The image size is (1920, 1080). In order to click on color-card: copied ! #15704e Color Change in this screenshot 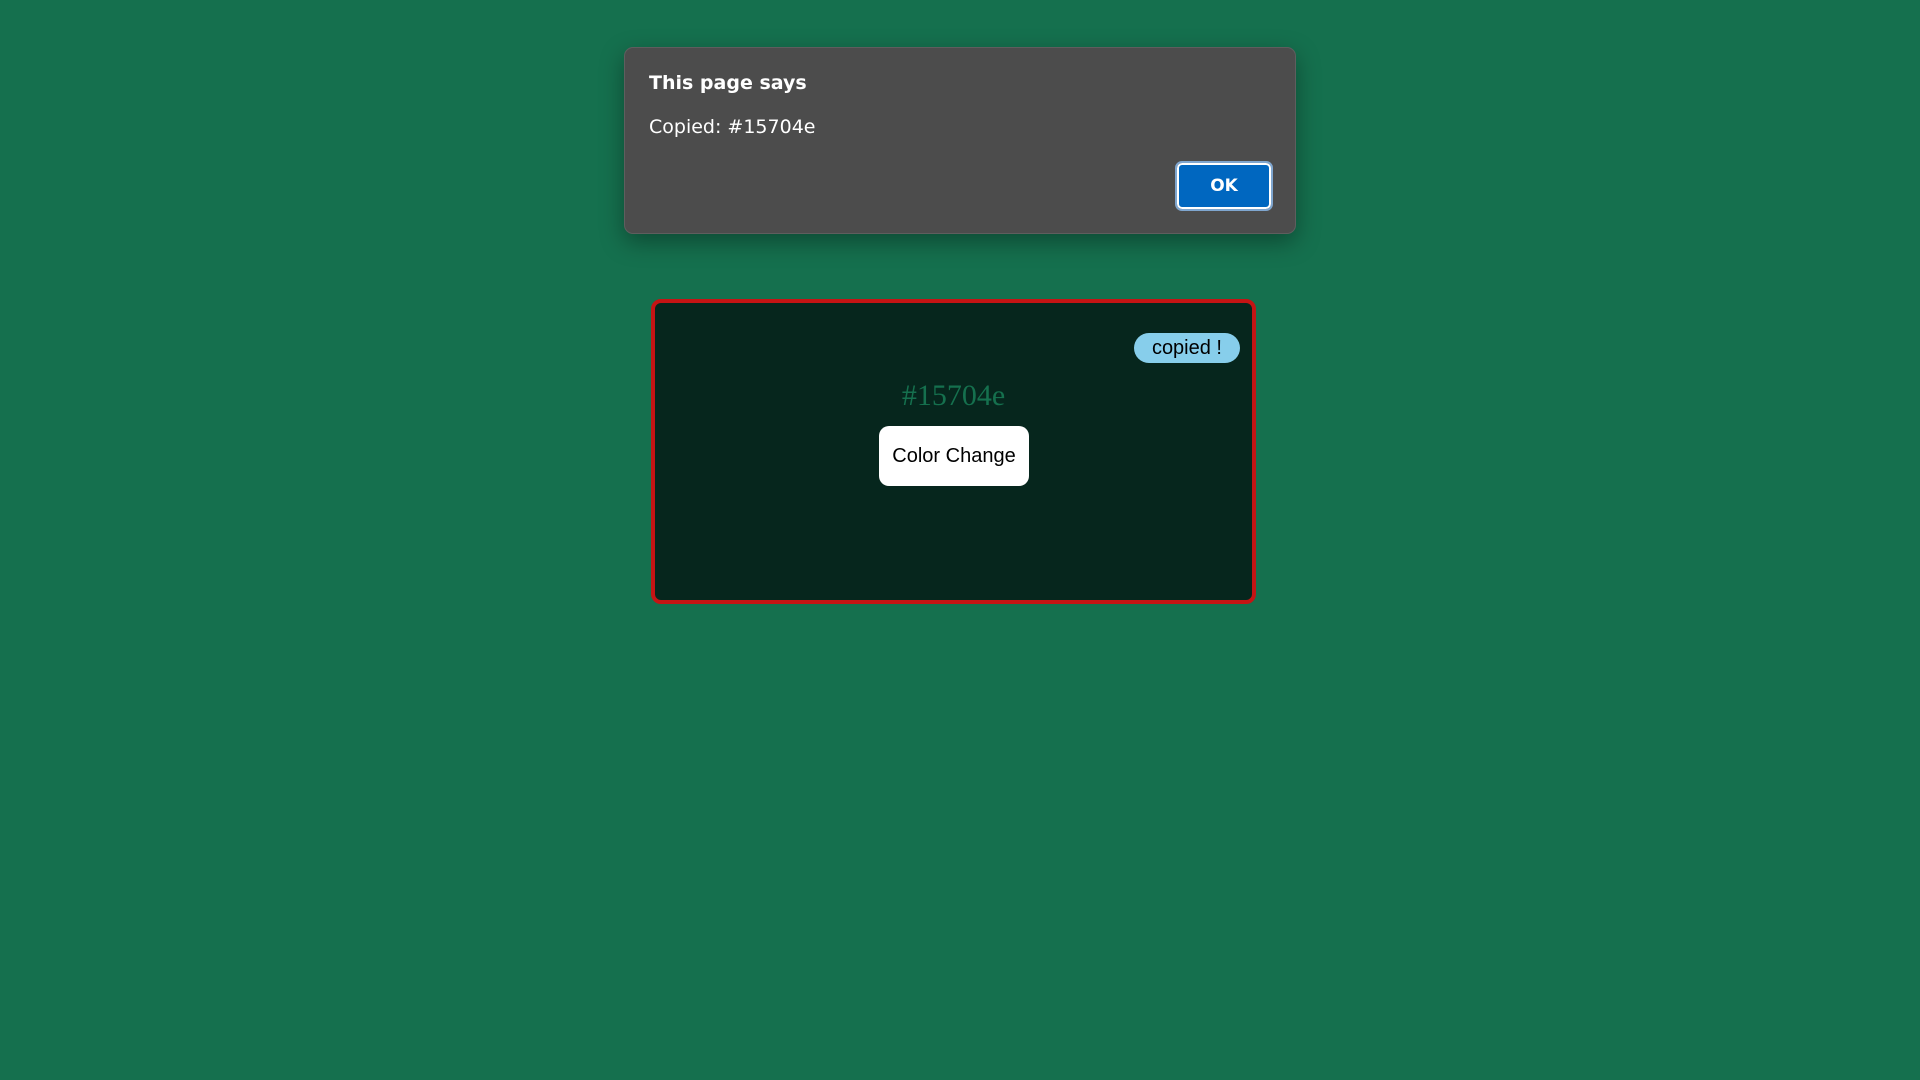, I will do `click(953, 451)`.